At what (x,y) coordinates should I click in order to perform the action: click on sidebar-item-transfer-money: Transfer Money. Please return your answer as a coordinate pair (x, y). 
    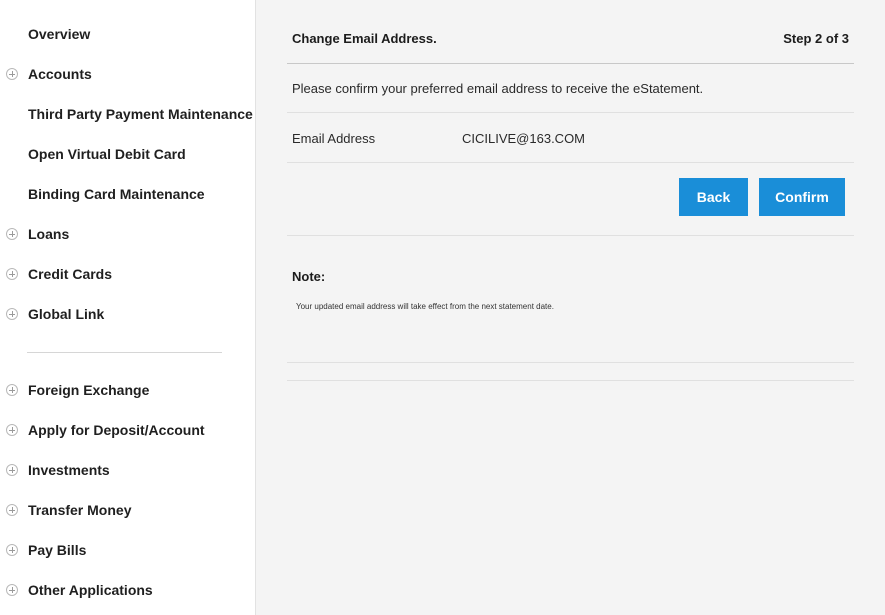
    Looking at the image, I should click on (128, 510).